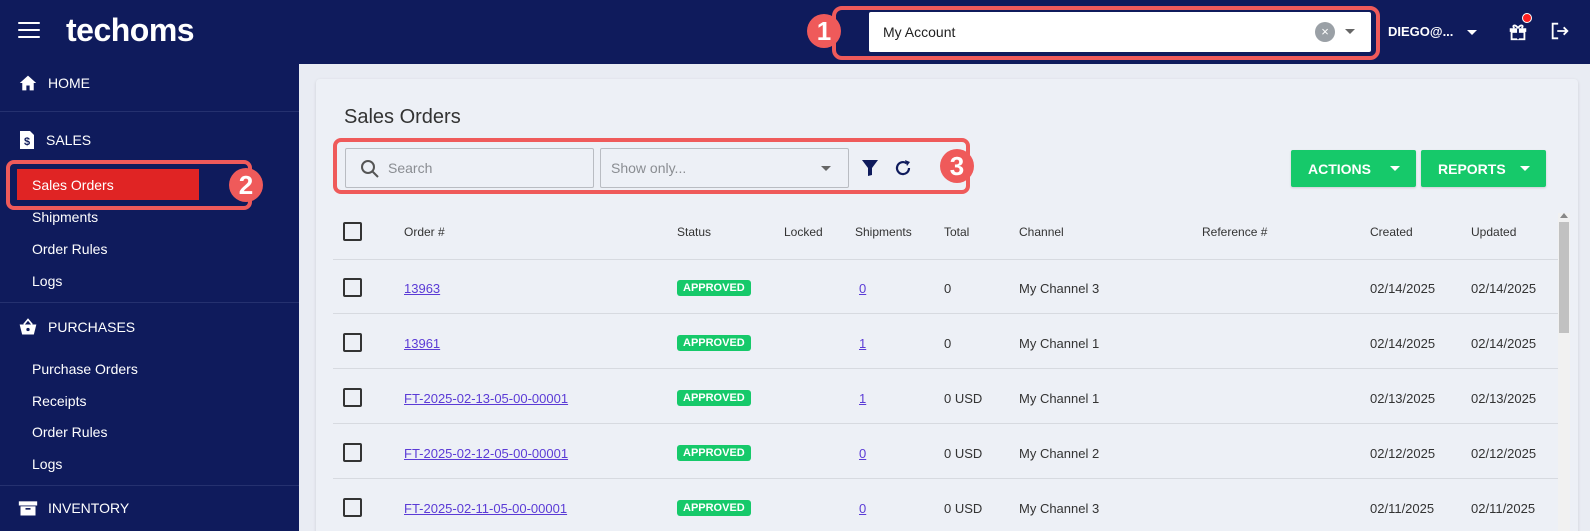 This screenshot has width=1590, height=531. I want to click on home-icon, so click(28, 83).